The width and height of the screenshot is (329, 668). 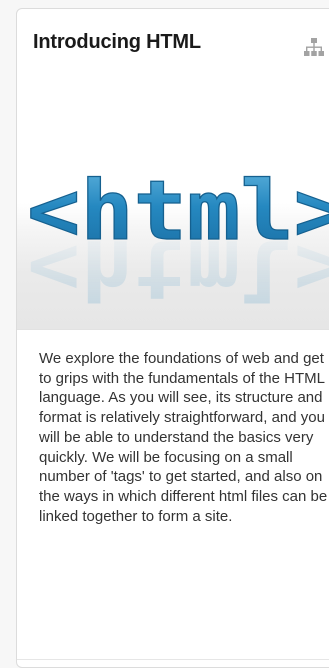 What do you see at coordinates (314, 48) in the screenshot?
I see `sitemap-icon` at bounding box center [314, 48].